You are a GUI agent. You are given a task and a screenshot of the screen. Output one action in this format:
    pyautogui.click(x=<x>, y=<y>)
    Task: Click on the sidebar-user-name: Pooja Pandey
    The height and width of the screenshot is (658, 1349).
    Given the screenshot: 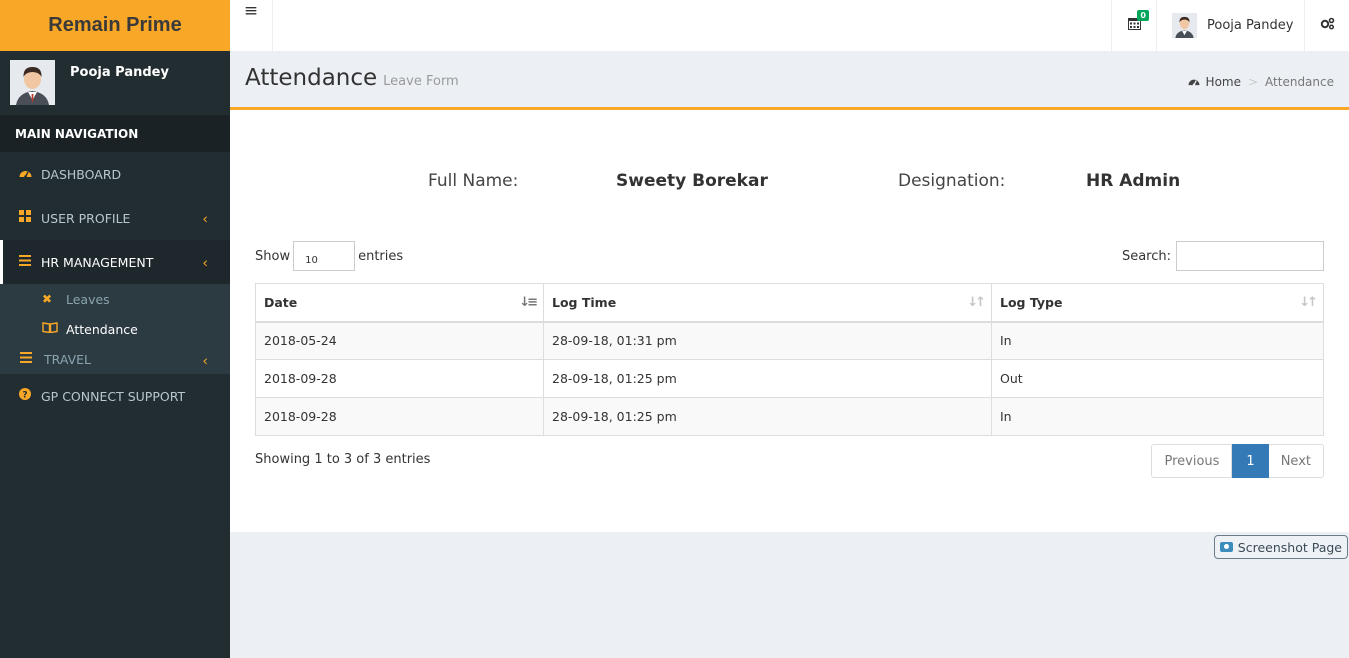 What is the action you would take?
    pyautogui.click(x=119, y=72)
    